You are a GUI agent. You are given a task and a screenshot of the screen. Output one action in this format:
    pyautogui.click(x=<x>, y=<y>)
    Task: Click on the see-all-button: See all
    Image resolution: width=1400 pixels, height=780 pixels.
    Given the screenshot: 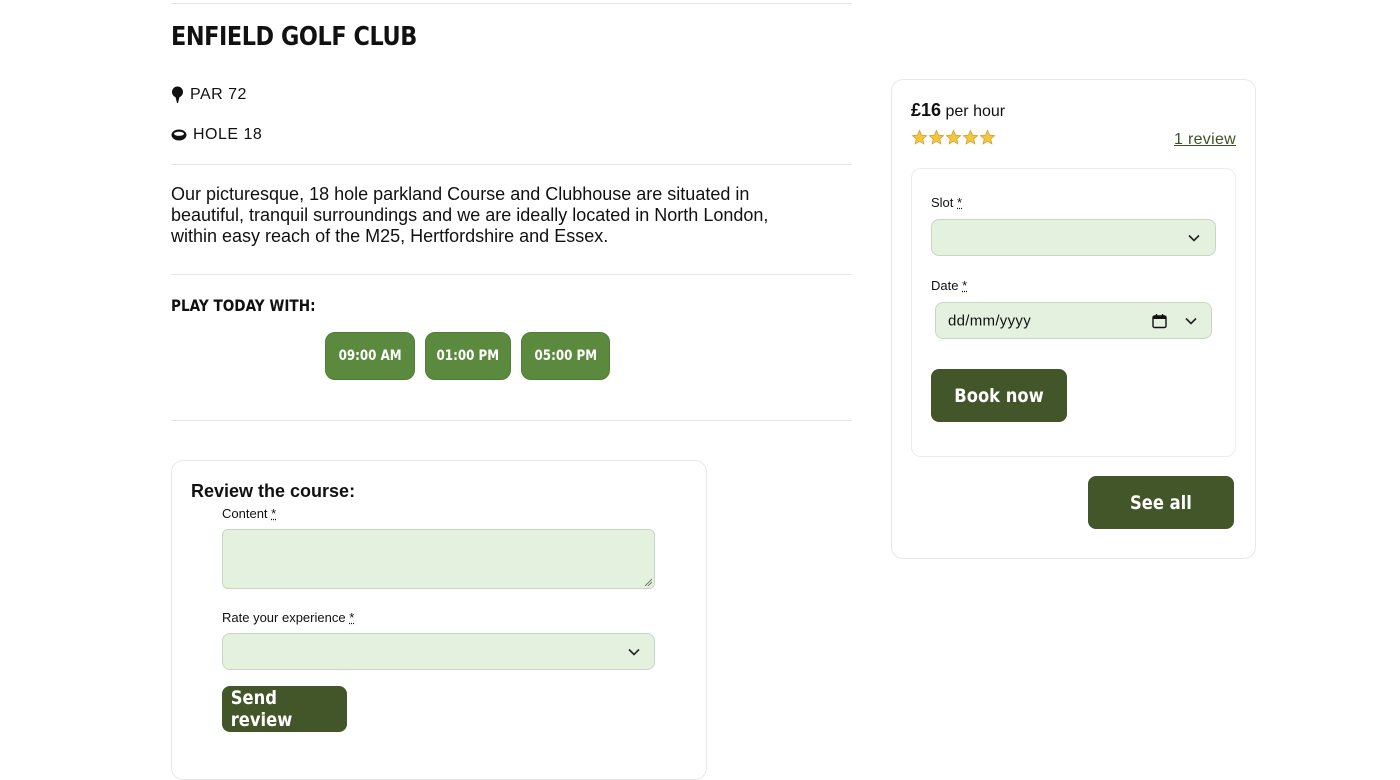 What is the action you would take?
    pyautogui.click(x=1161, y=502)
    